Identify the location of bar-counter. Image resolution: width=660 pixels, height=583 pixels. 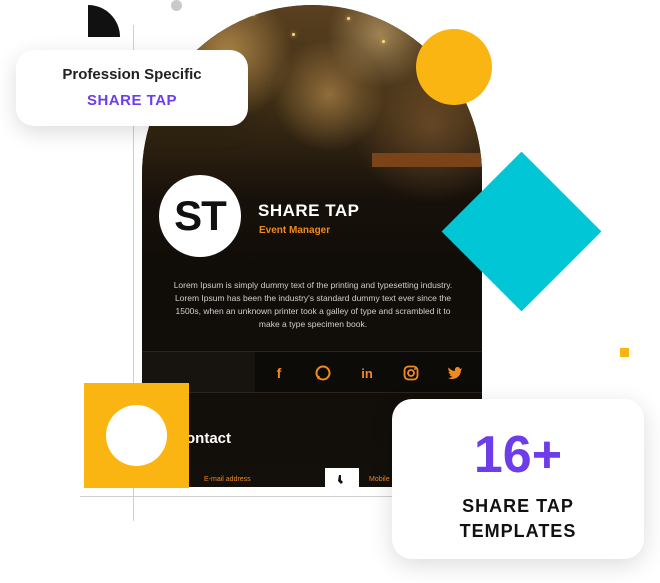
(427, 160).